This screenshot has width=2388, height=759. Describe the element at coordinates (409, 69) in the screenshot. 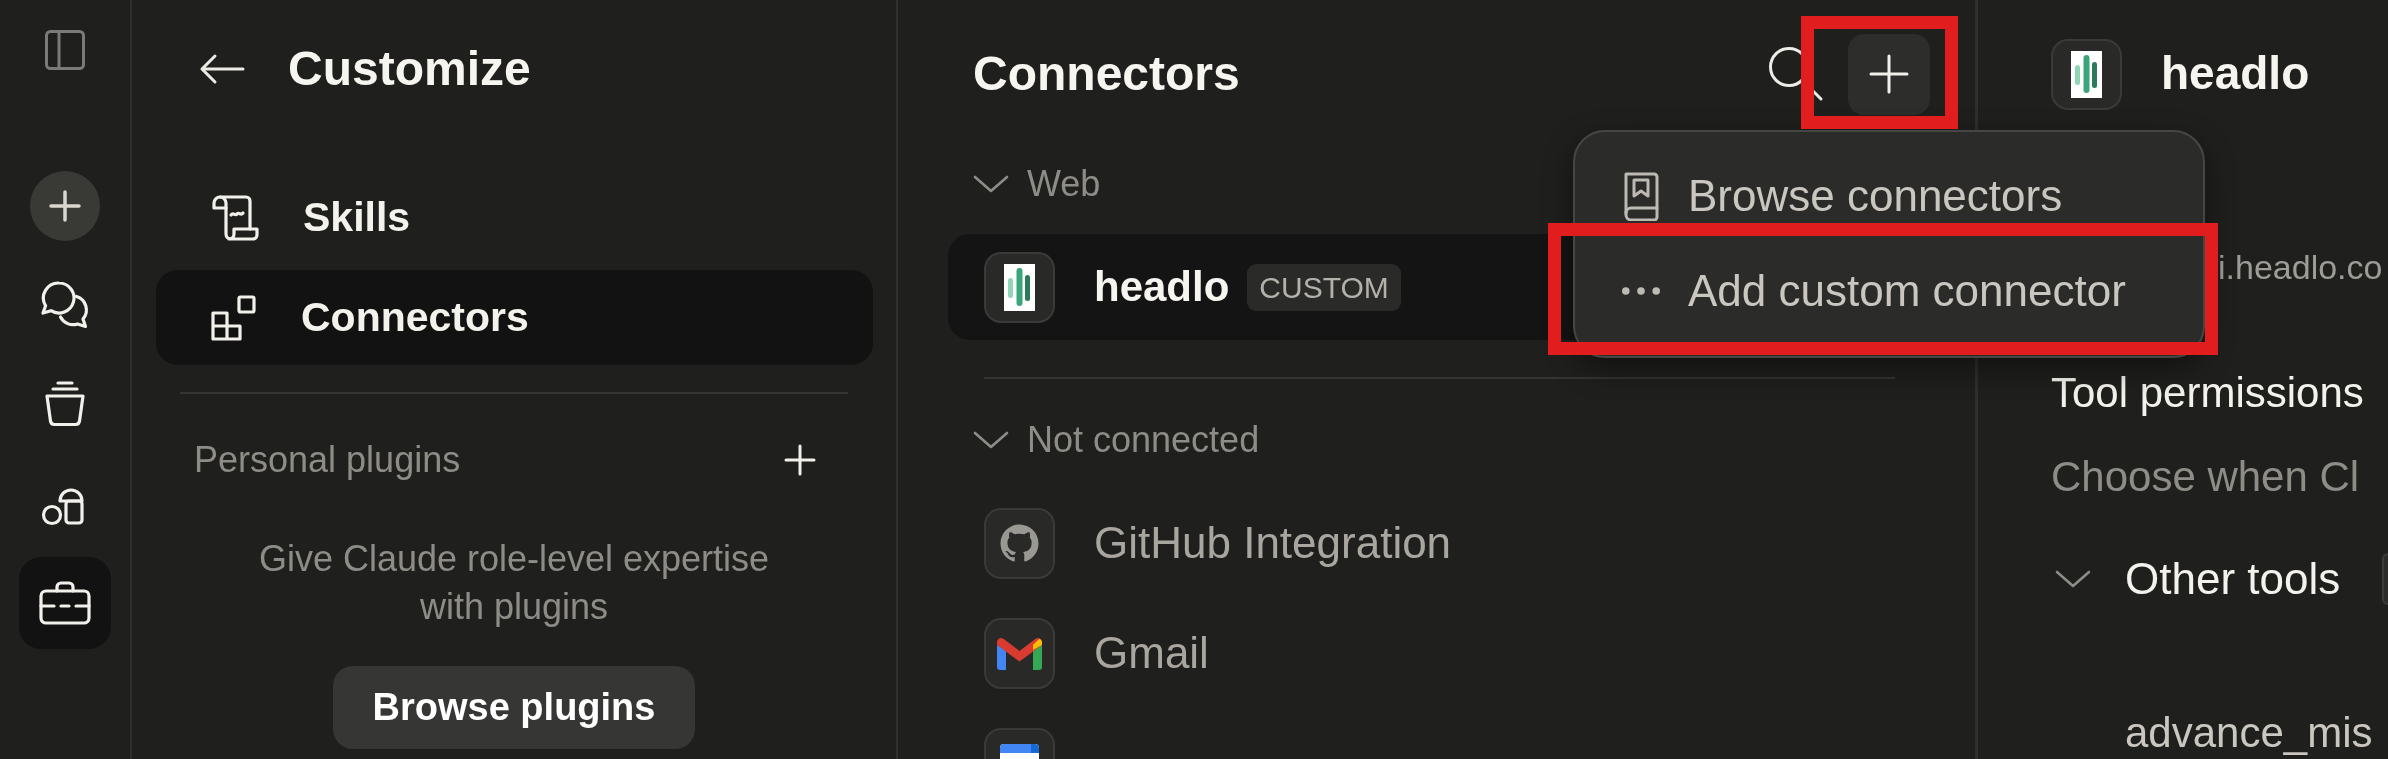

I see `panel-title: Customize` at that location.